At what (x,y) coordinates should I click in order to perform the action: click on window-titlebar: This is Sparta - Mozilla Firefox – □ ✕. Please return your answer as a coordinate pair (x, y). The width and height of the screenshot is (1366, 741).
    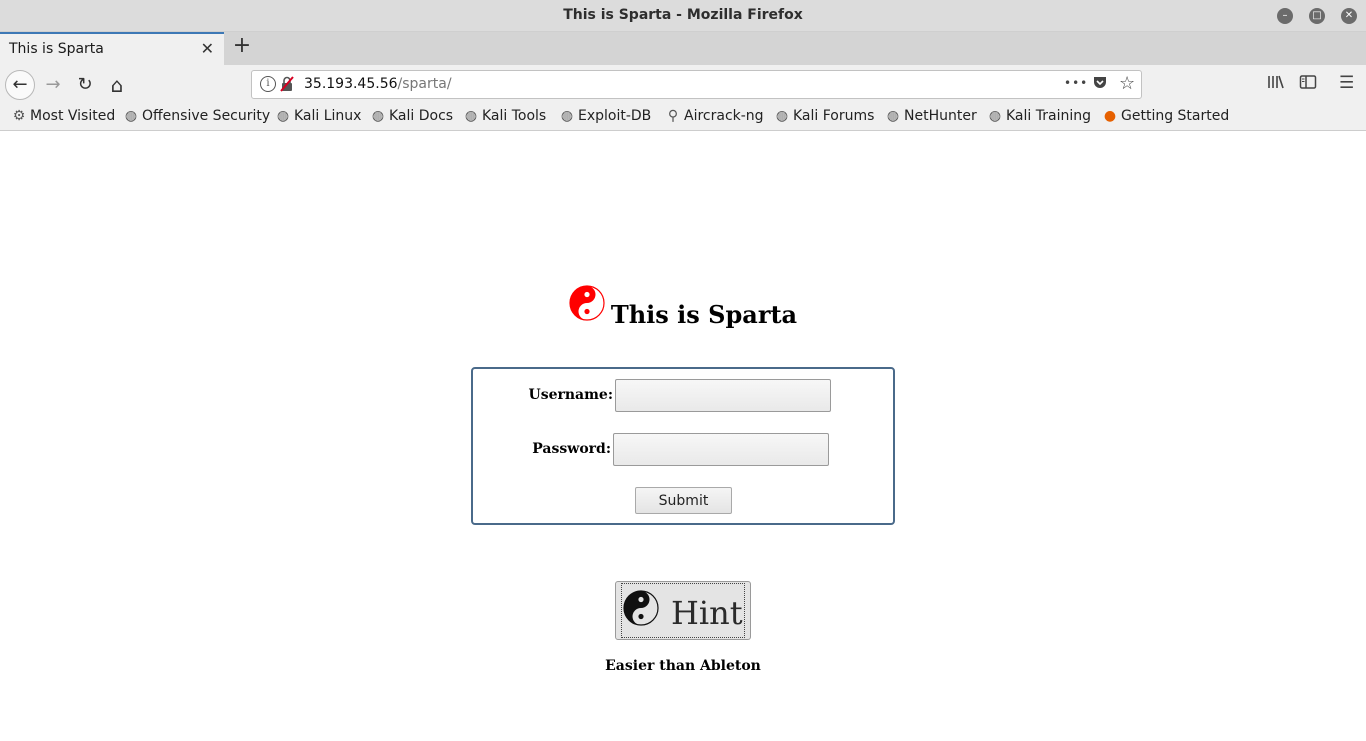
    Looking at the image, I should click on (683, 16).